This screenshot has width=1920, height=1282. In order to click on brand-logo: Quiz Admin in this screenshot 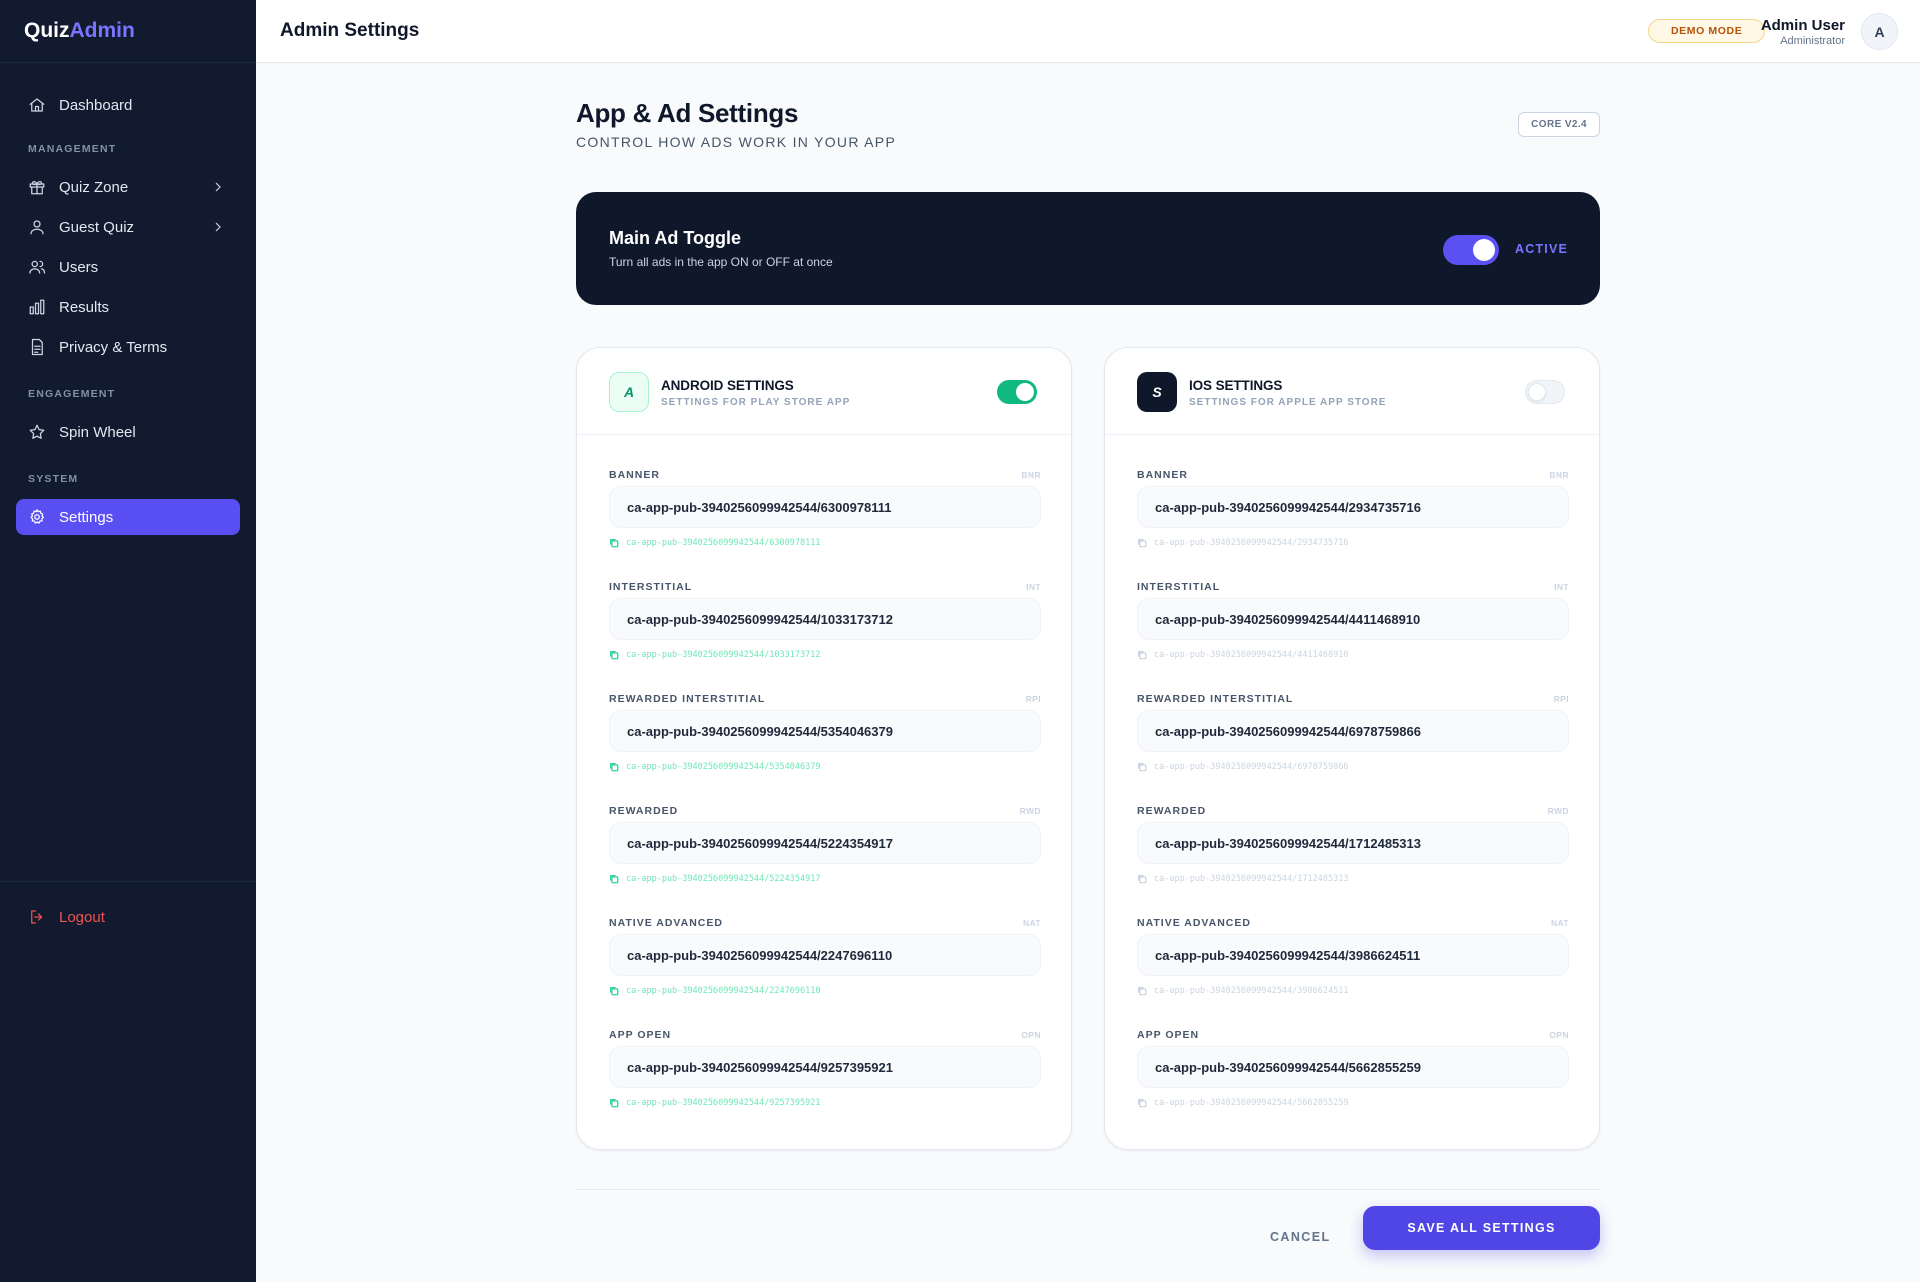, I will do `click(128, 31)`.